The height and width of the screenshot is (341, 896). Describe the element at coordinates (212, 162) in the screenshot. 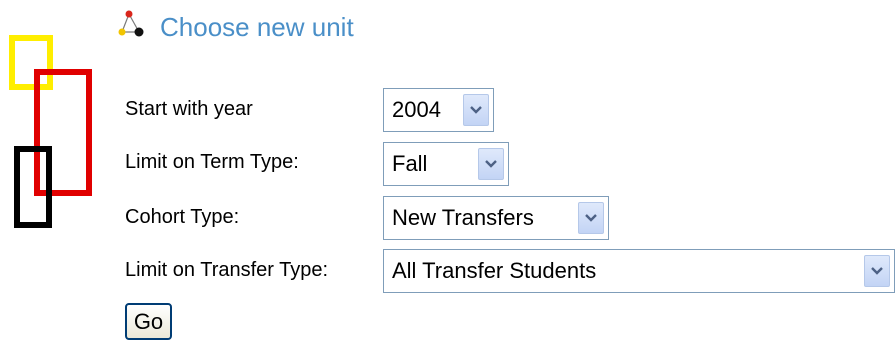

I see `term-type-label: Limit on Term Type:` at that location.